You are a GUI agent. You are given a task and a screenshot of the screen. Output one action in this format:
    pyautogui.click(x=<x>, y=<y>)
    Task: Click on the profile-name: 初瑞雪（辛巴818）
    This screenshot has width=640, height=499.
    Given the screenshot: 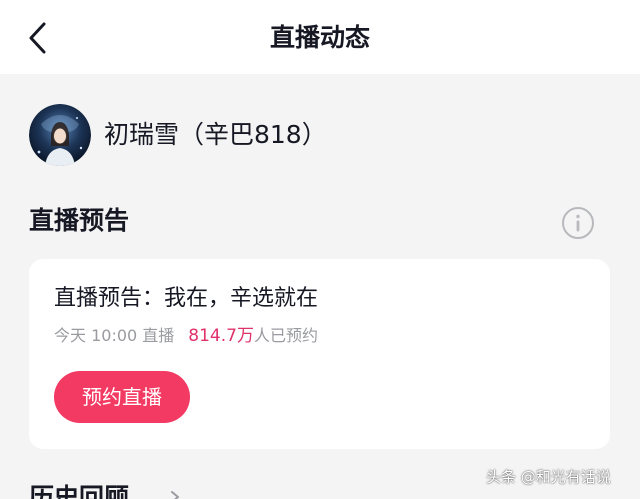 What is the action you would take?
    pyautogui.click(x=215, y=135)
    